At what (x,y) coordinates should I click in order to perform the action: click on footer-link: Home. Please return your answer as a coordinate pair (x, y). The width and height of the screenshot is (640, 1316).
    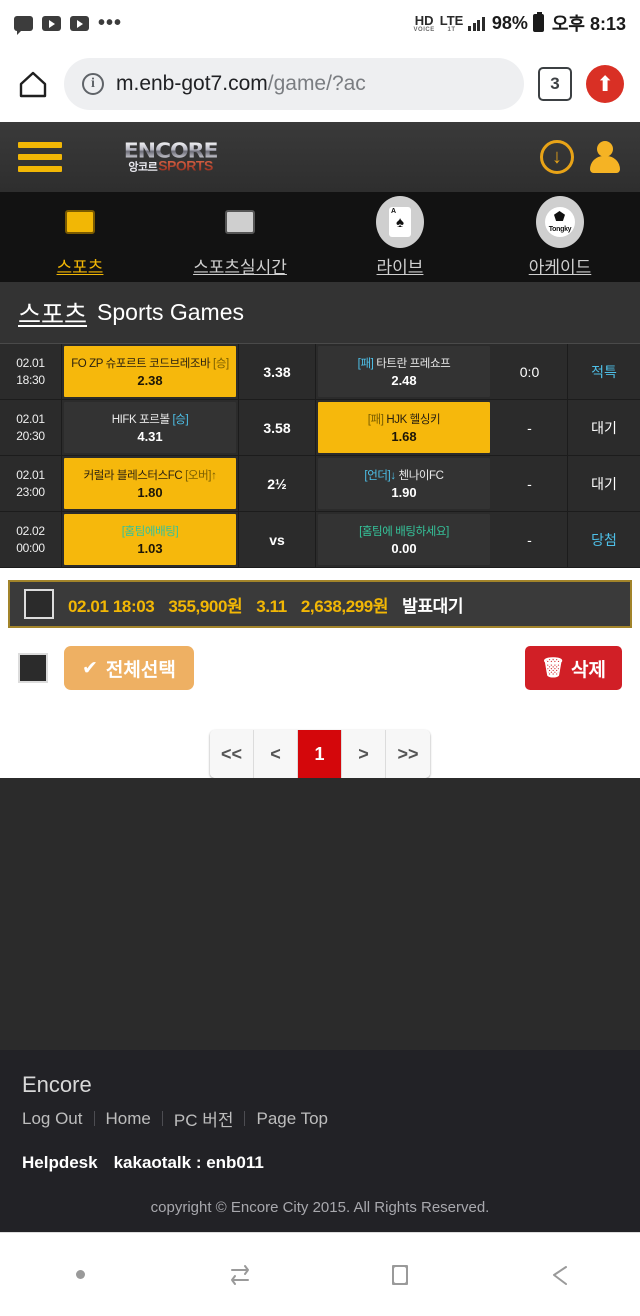
    Looking at the image, I should click on (128, 1119).